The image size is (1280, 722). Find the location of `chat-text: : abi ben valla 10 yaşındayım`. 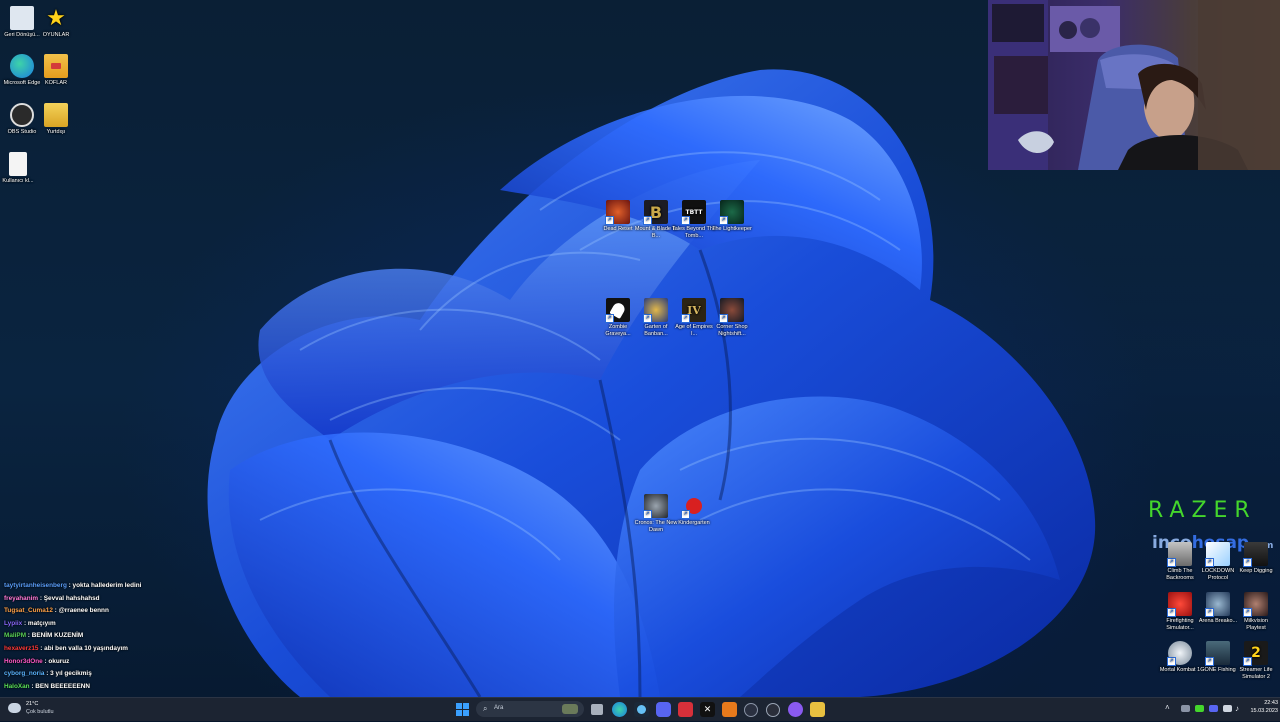

chat-text: : abi ben valla 10 yaşındayım is located at coordinates (84, 648).